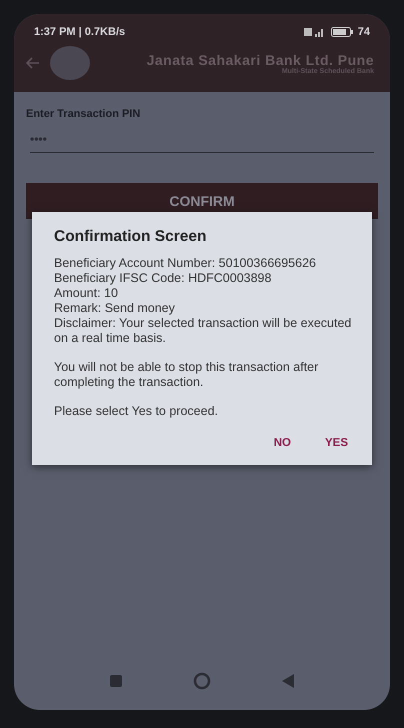 This screenshot has width=404, height=728. Describe the element at coordinates (288, 681) in the screenshot. I see `back-icon` at that location.